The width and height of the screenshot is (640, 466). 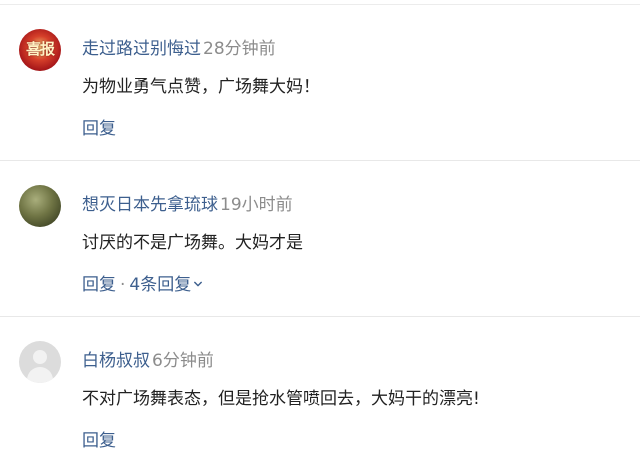 I want to click on view-replies-button: 4条回复, so click(x=166, y=285).